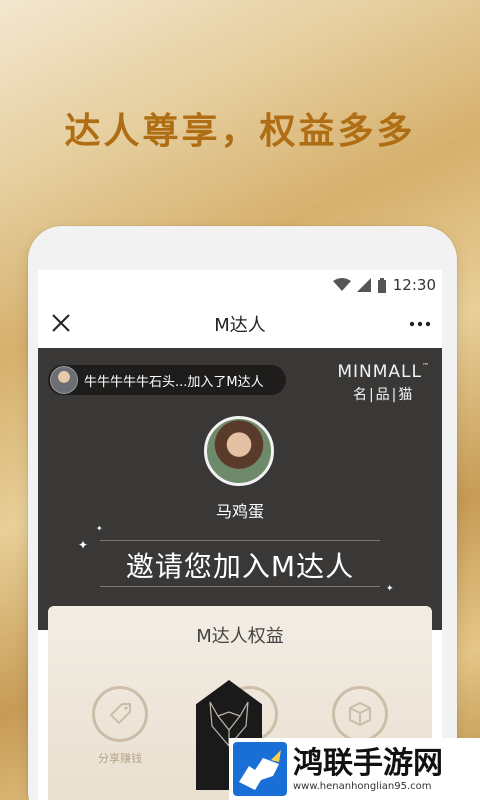 Image resolution: width=480 pixels, height=800 pixels. I want to click on headline: 达人尊享，权益多多, so click(240, 131).